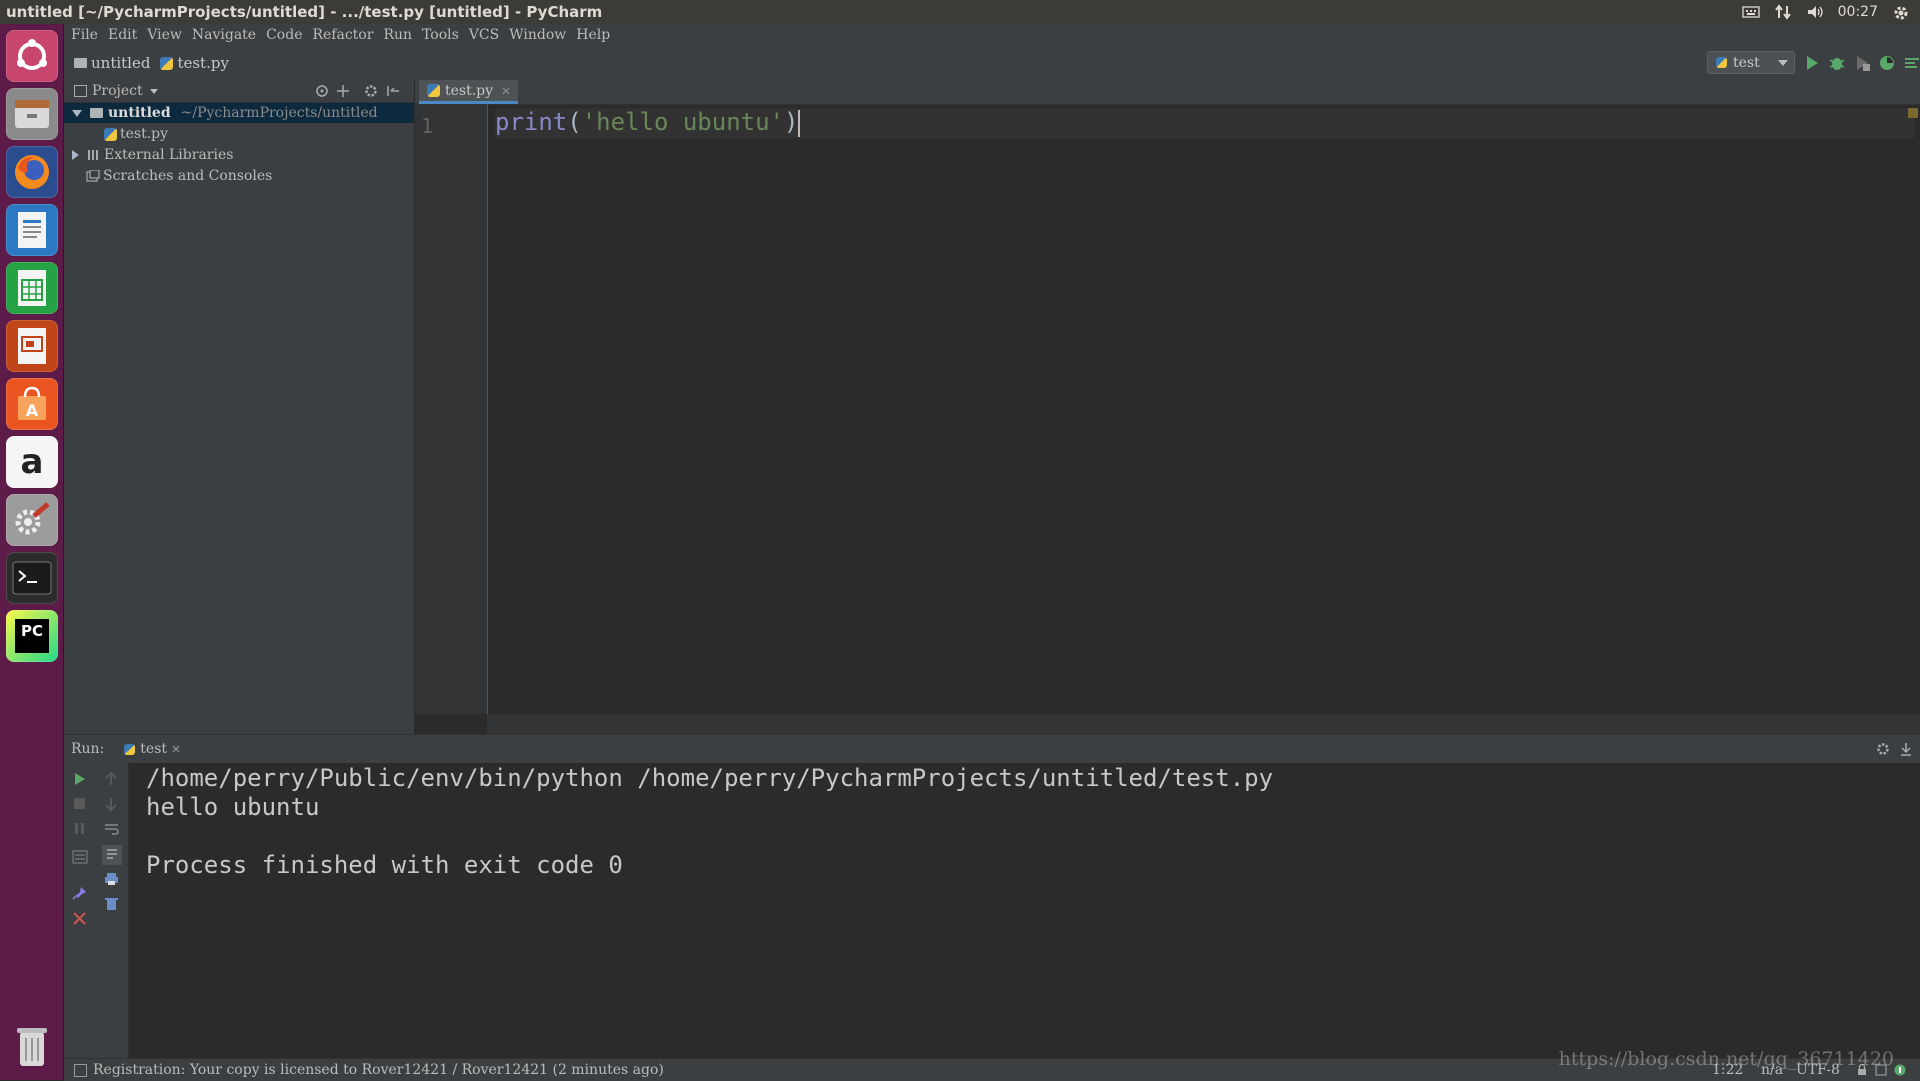  I want to click on pause-icon, so click(80, 829).